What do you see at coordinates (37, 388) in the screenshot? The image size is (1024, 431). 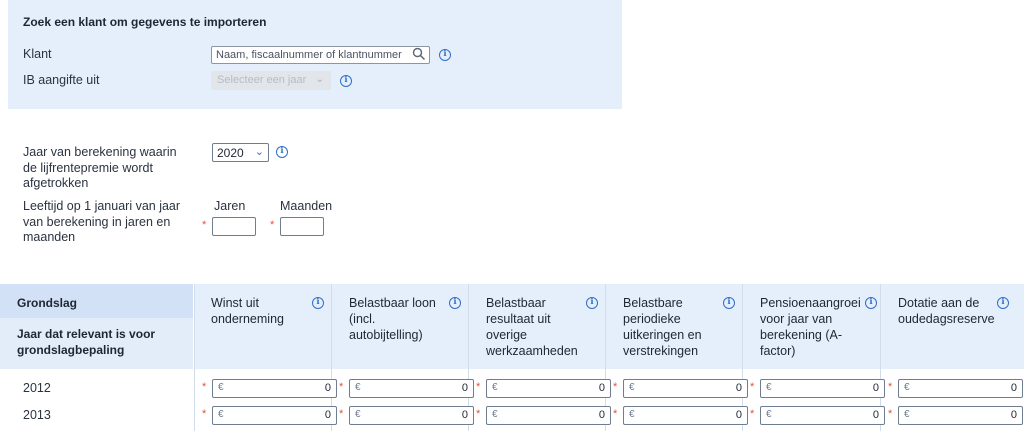 I see `row-year-2012: 2012` at bounding box center [37, 388].